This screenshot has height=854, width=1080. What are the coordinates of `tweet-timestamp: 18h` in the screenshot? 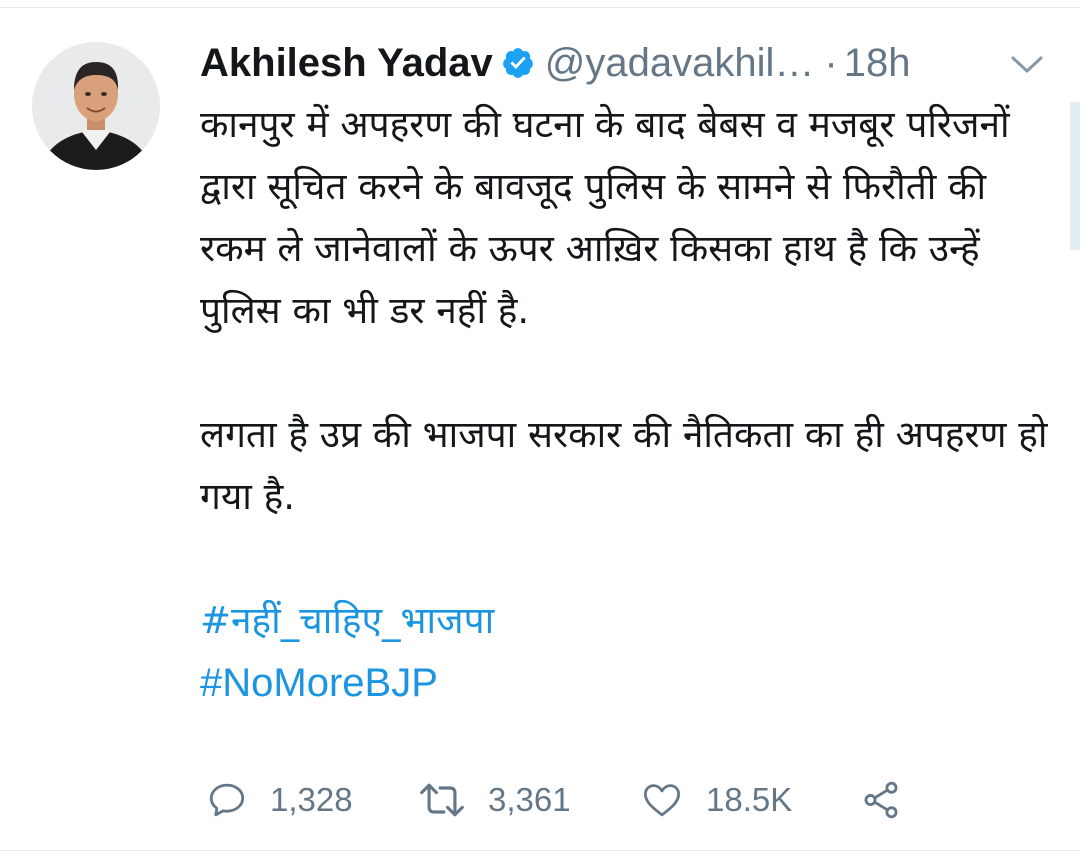 It's located at (877, 63).